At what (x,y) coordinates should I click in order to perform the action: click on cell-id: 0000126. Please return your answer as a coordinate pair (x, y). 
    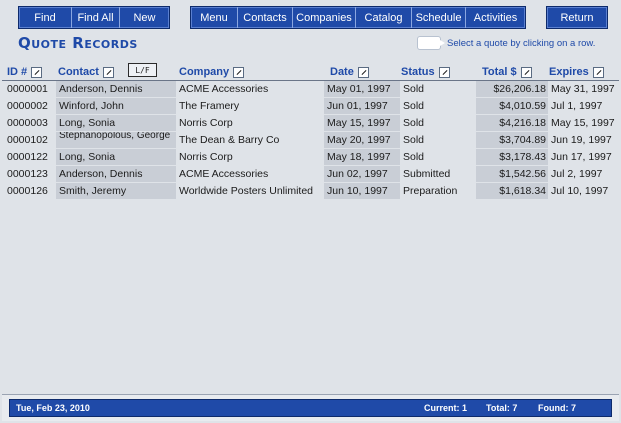
    Looking at the image, I should click on (27, 191).